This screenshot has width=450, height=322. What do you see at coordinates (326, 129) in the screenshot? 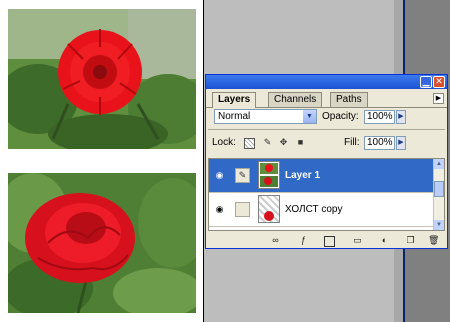
I see `divider` at bounding box center [326, 129].